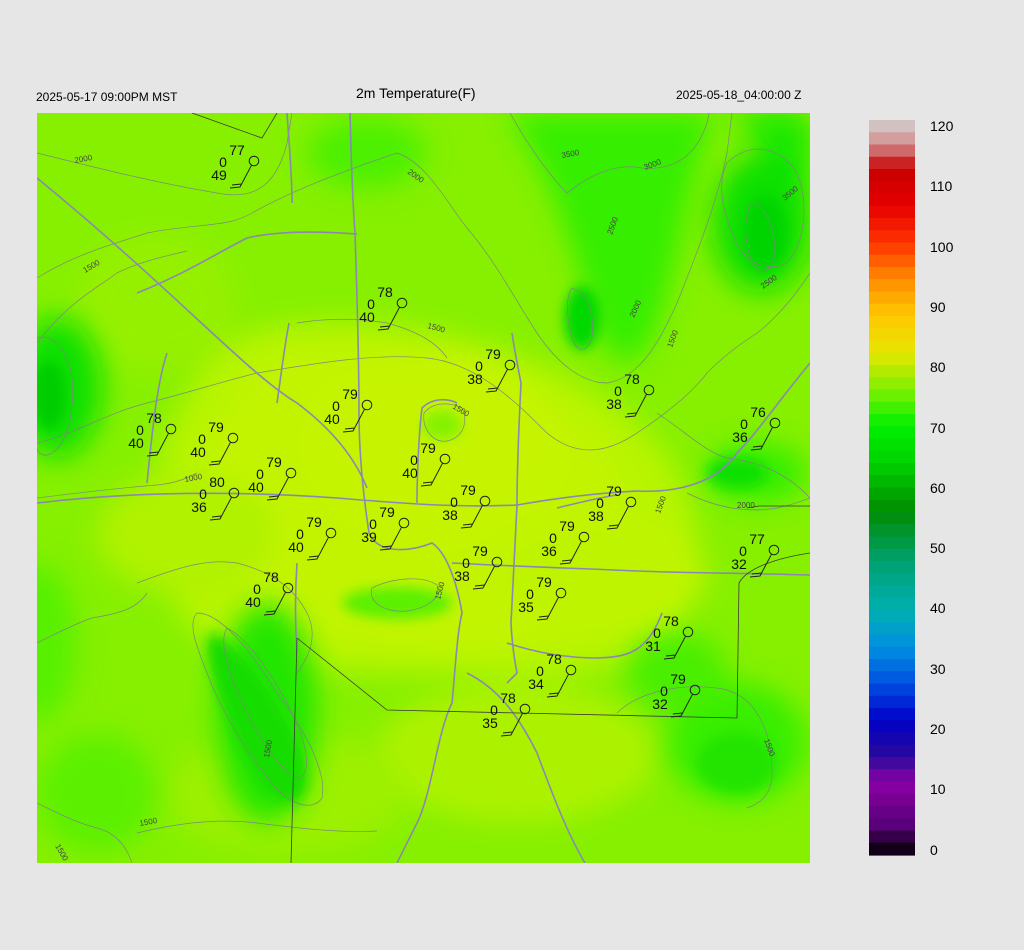  Describe the element at coordinates (938, 789) in the screenshot. I see `colorbar-tick-label: 10` at that location.